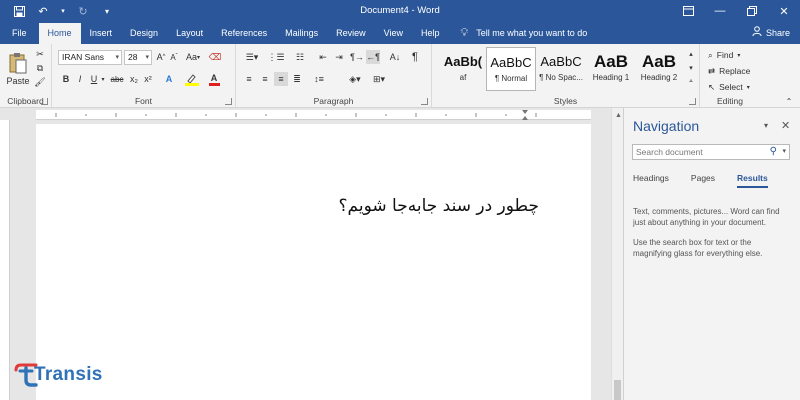 The image size is (800, 400). Describe the element at coordinates (773, 152) in the screenshot. I see `magnifier-icon: ⚲` at that location.